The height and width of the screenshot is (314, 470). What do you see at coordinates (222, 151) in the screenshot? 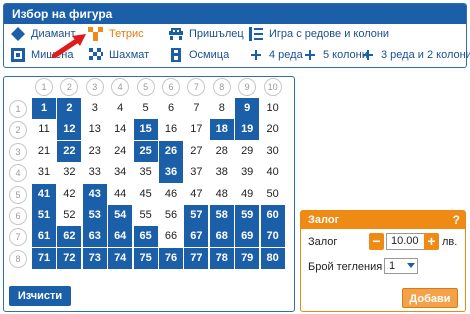
I see `number-cell: 28` at bounding box center [222, 151].